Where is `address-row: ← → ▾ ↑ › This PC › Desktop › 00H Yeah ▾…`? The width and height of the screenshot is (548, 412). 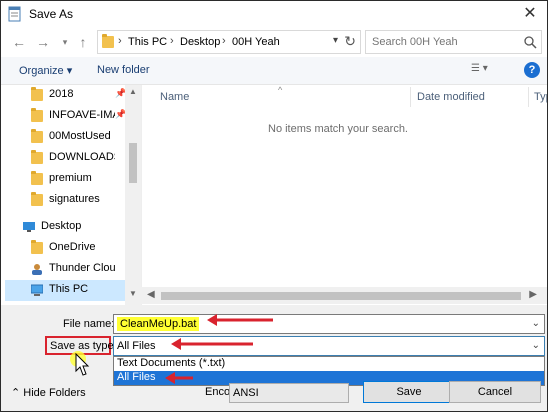
address-row: ← → ▾ ↑ › This PC › Desktop › 00H Yeah ▾… is located at coordinates (274, 42).